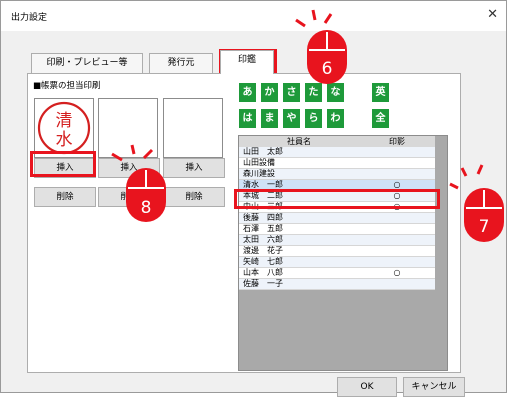  I want to click on table-row: 山田 太郎, so click(337, 152).